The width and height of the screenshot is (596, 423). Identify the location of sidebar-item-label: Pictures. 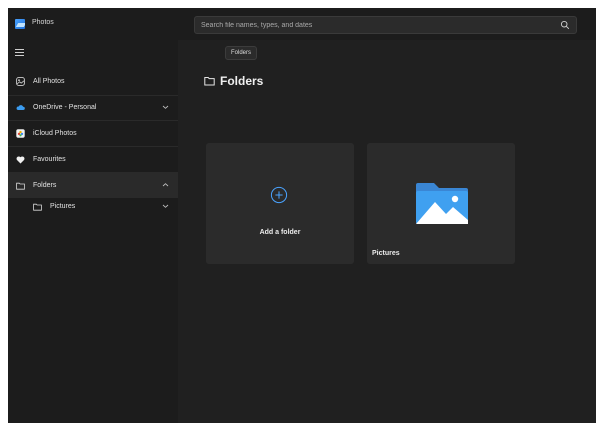
(63, 206).